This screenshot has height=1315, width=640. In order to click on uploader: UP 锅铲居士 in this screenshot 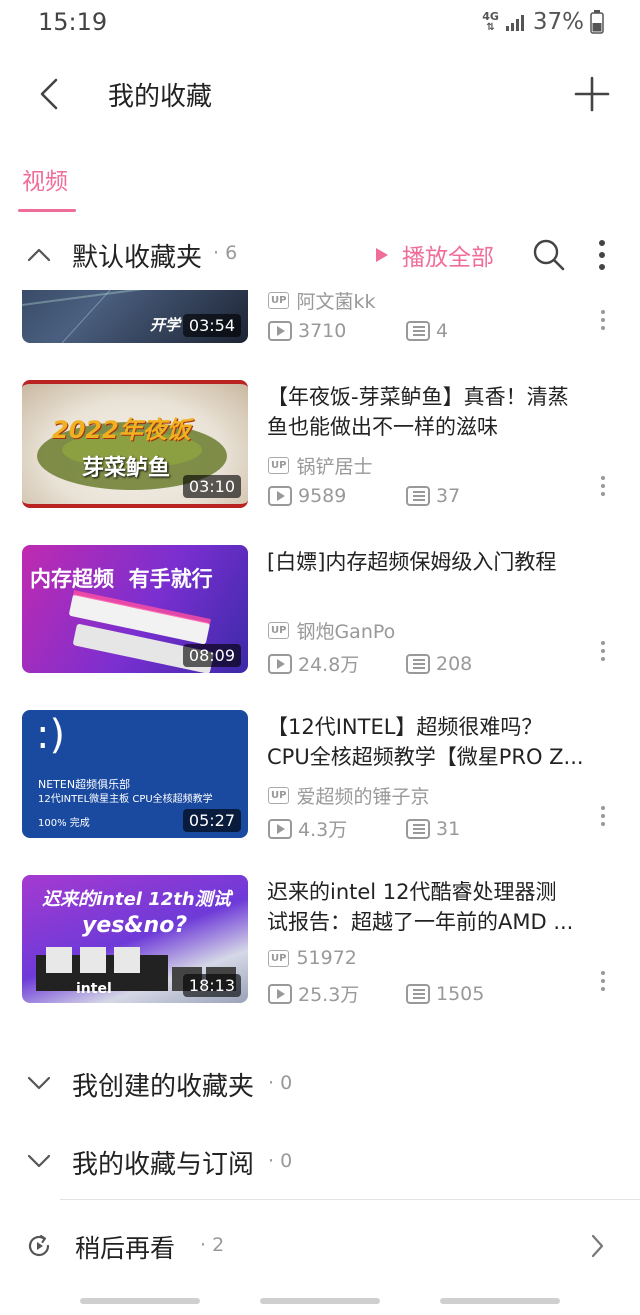, I will do `click(320, 465)`.